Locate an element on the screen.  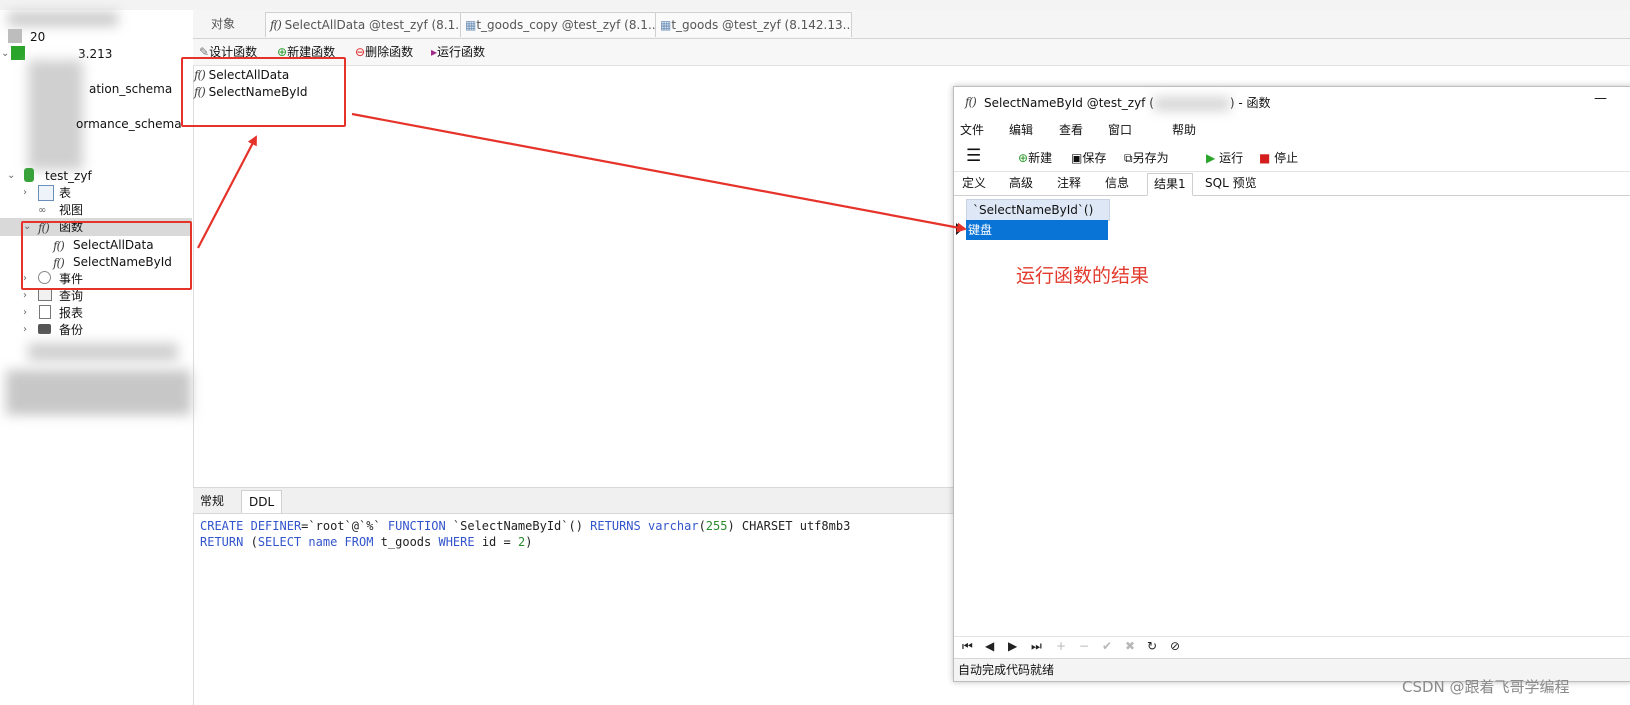
tab-advanced: 高级 is located at coordinates (1021, 183).